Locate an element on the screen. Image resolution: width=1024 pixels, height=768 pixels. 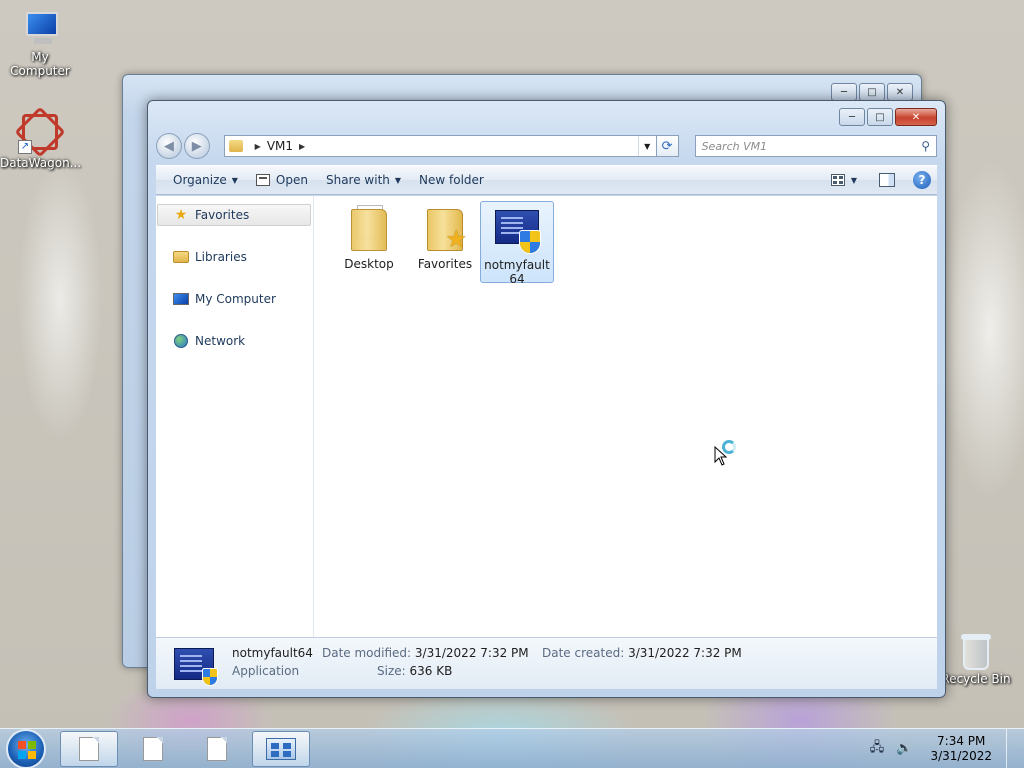
back-button: ◀ is located at coordinates (169, 146).